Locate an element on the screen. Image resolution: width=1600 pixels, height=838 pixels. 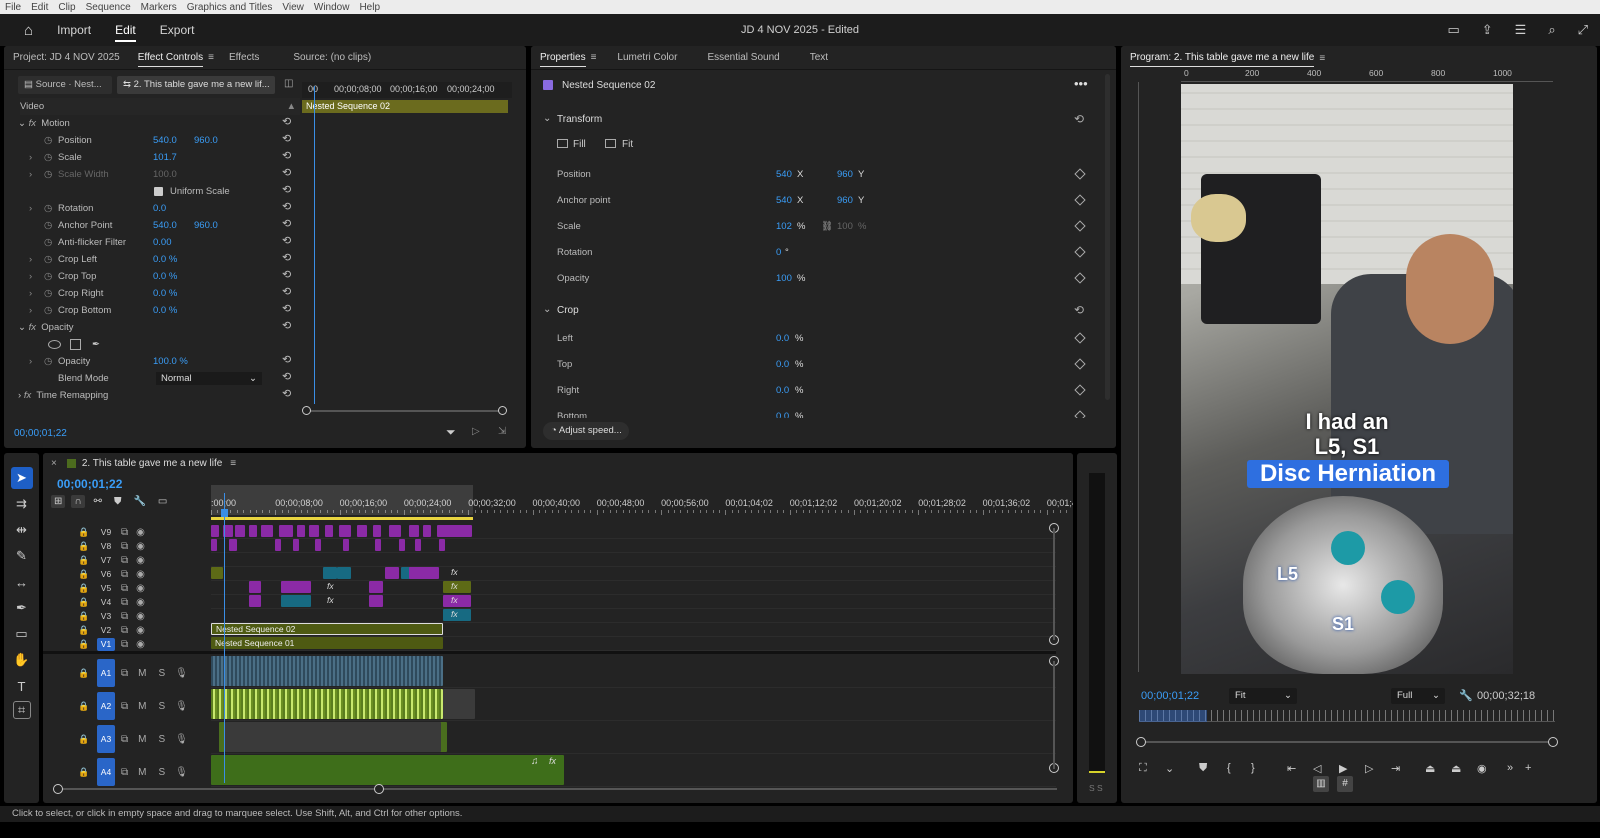
step-forward-icon: ▷ is located at coordinates (1378, 768).